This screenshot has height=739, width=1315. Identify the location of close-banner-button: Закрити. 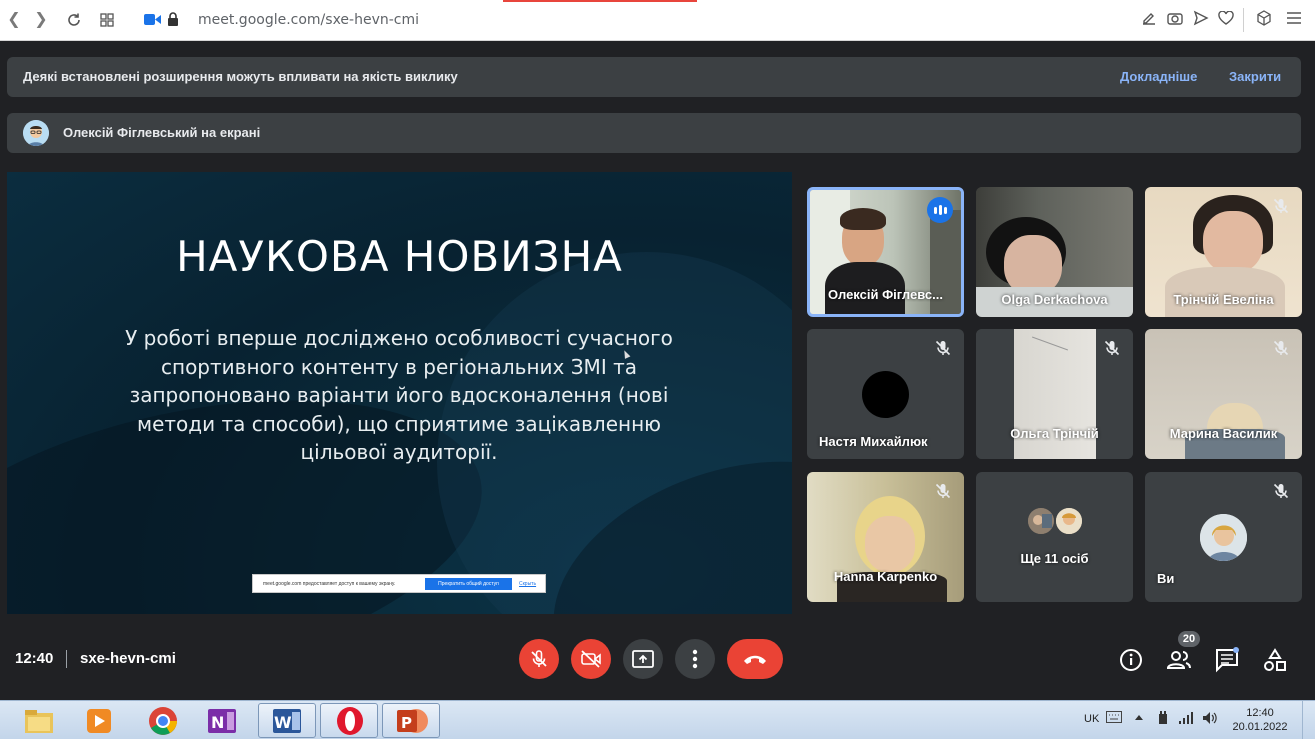
(1255, 76).